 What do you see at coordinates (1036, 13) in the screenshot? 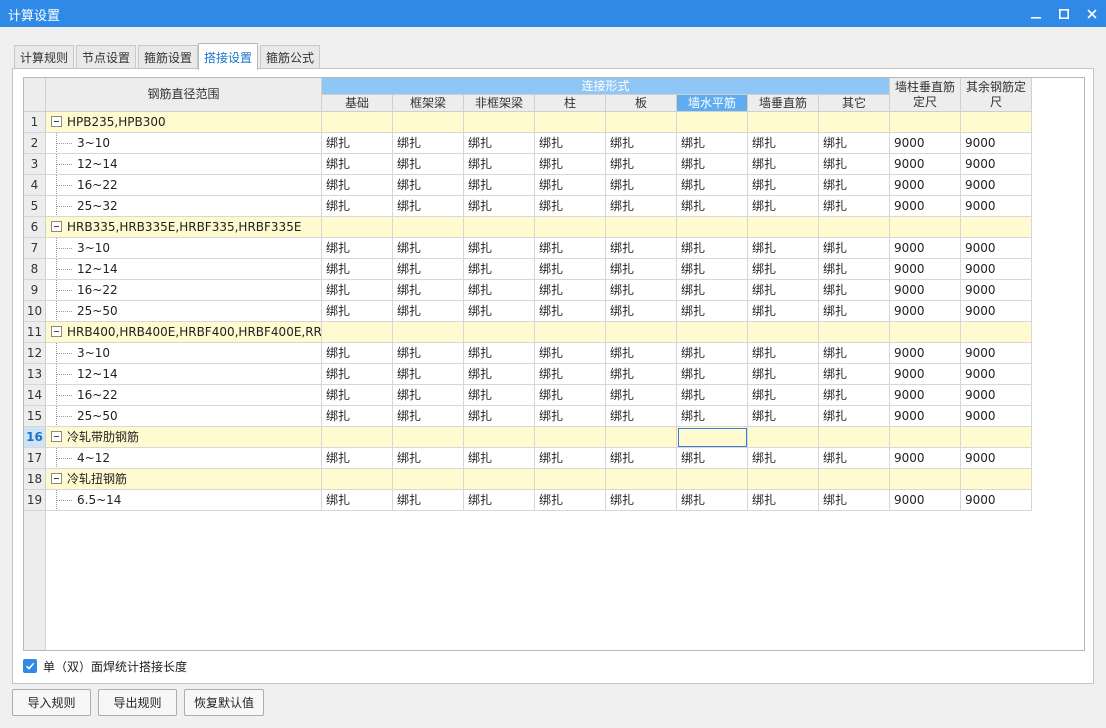
I see `minimize-button` at bounding box center [1036, 13].